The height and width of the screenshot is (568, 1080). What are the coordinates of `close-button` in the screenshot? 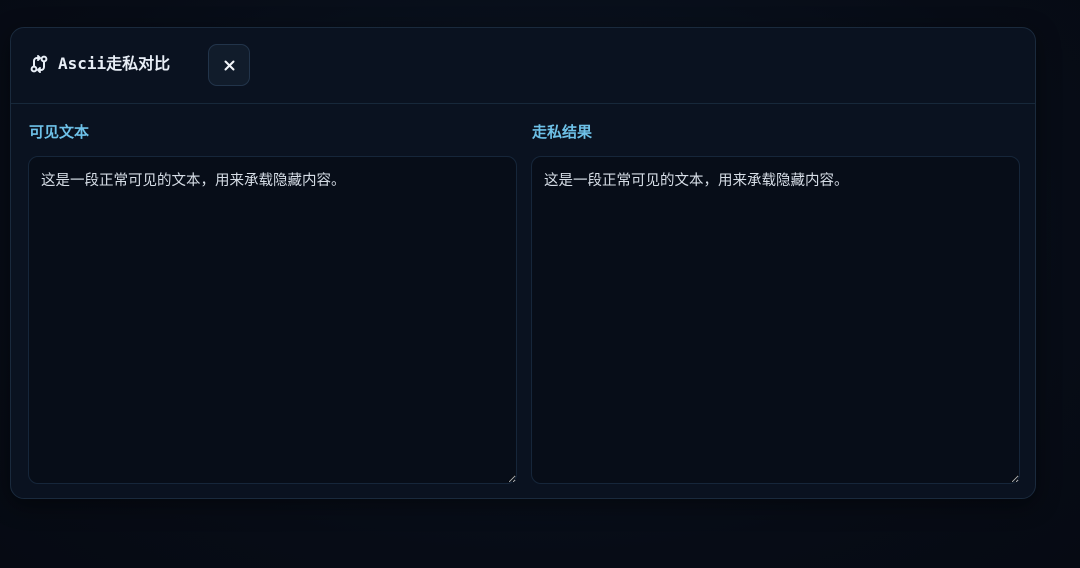 It's located at (229, 65).